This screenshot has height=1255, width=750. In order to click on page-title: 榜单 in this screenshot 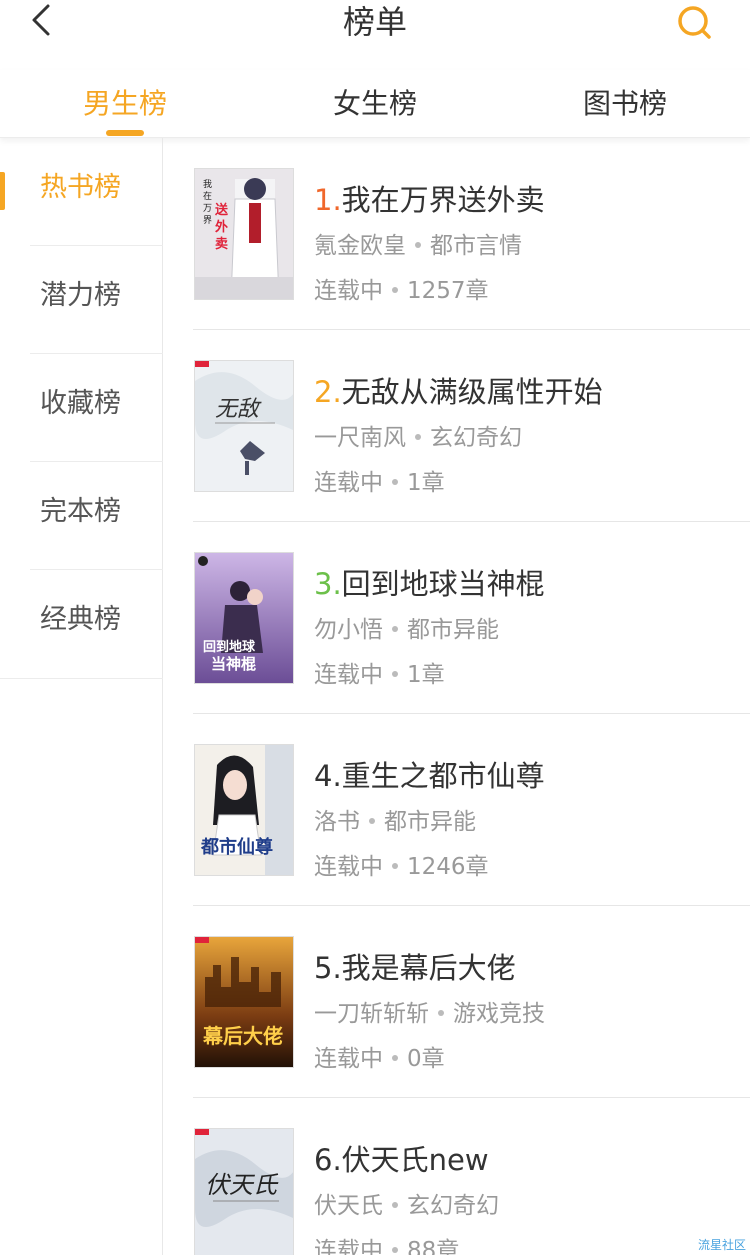, I will do `click(374, 22)`.